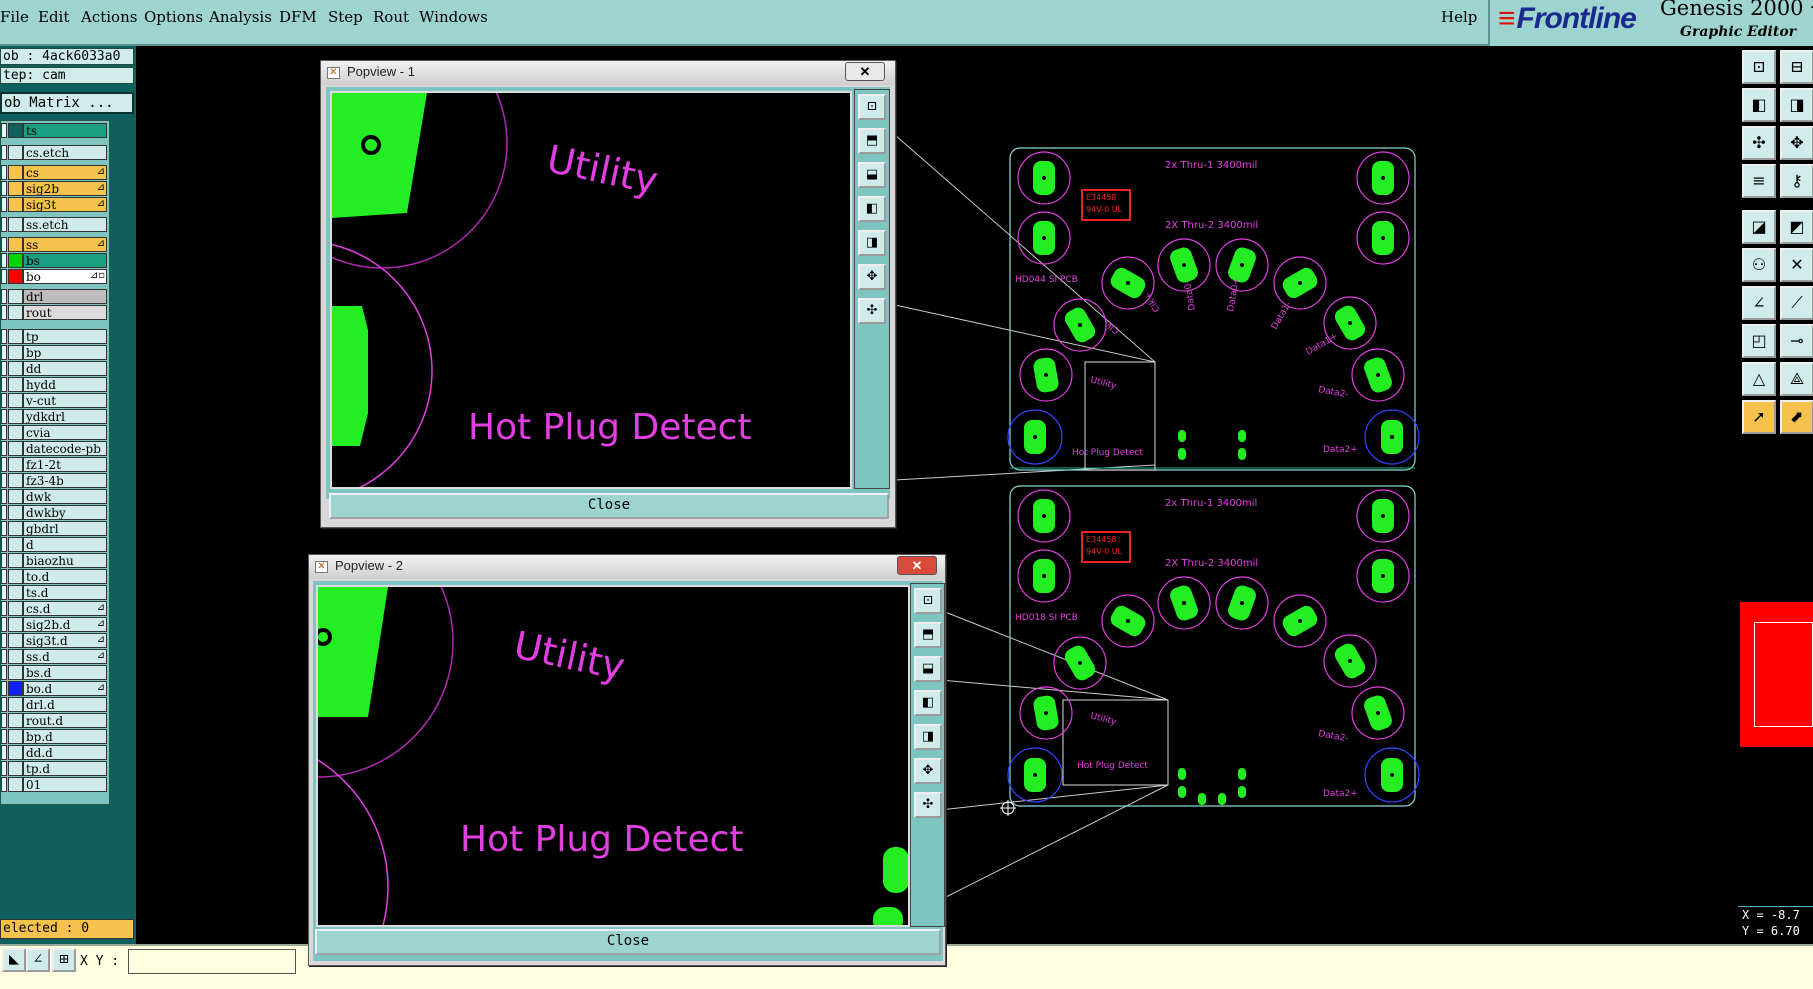  What do you see at coordinates (1796, 265) in the screenshot?
I see `cross-icon: ✕` at bounding box center [1796, 265].